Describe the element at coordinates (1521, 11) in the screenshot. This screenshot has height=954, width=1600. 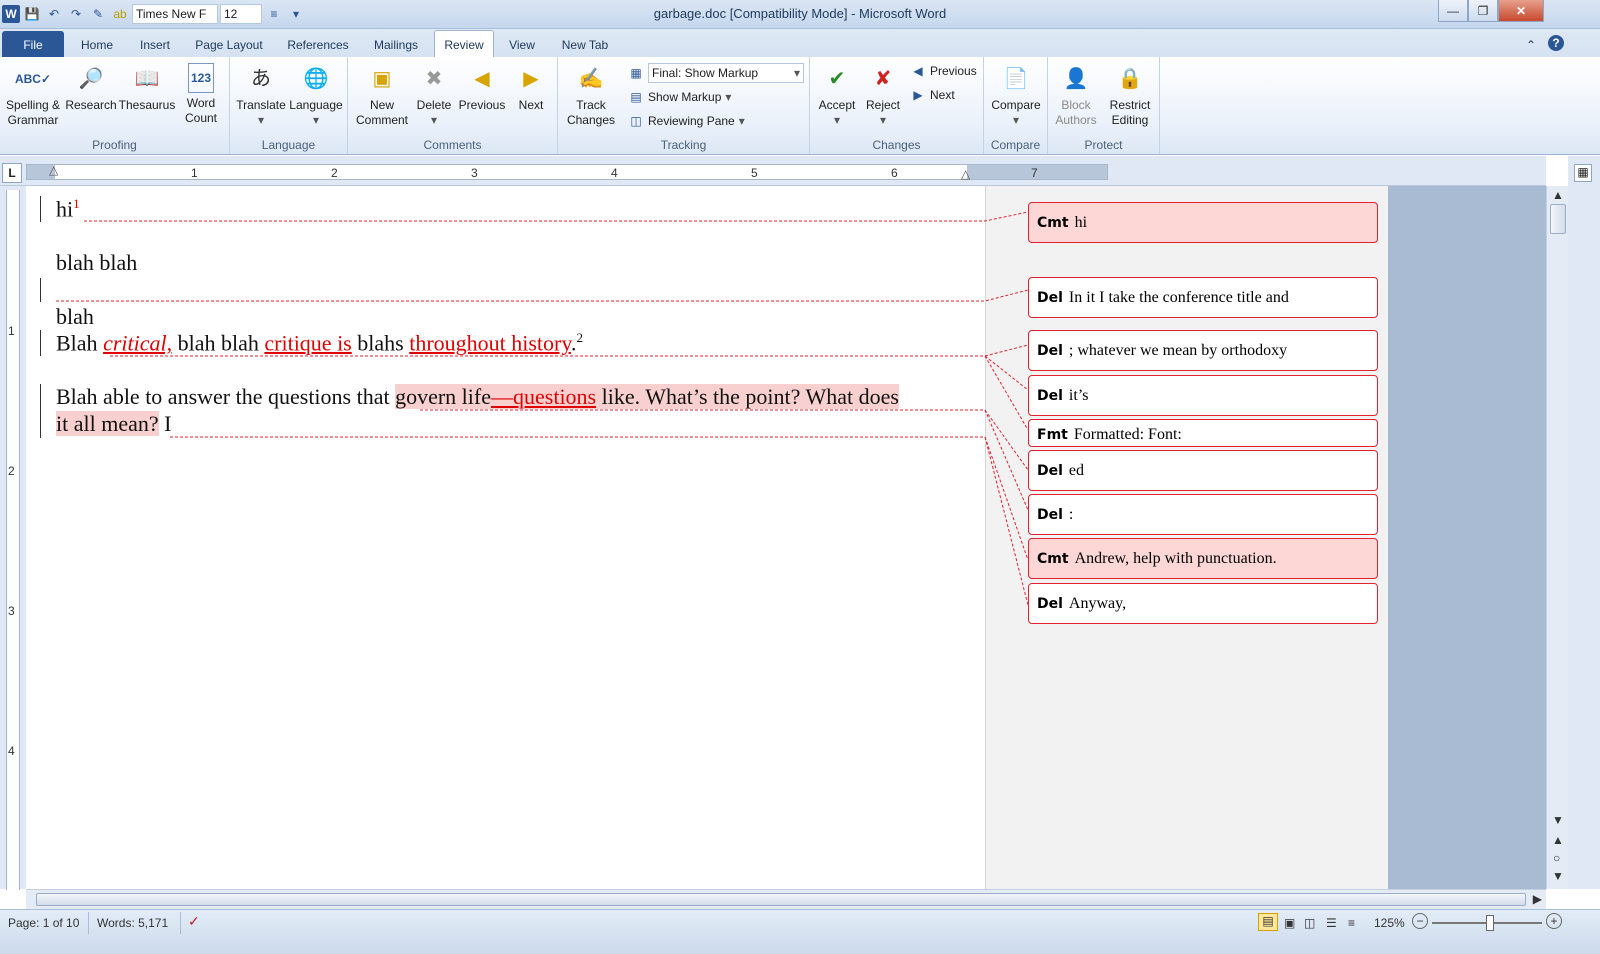
I see `close-icon: ✕` at that location.